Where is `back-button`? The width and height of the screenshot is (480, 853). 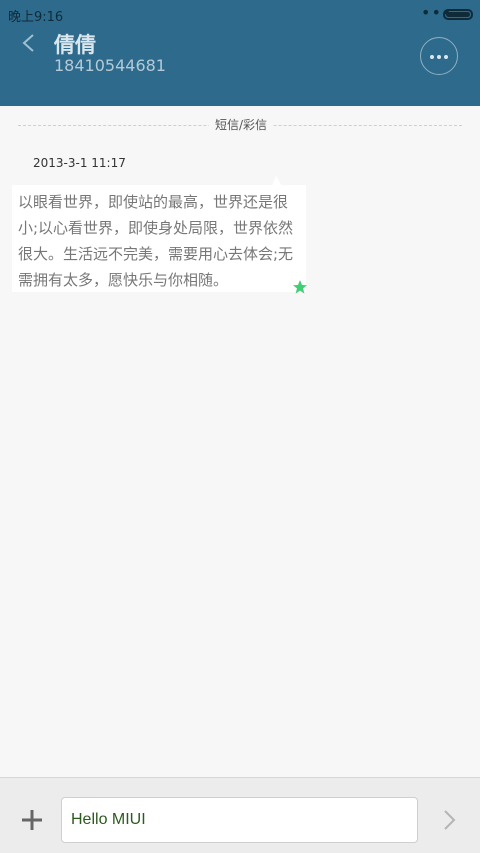 back-button is located at coordinates (30, 44).